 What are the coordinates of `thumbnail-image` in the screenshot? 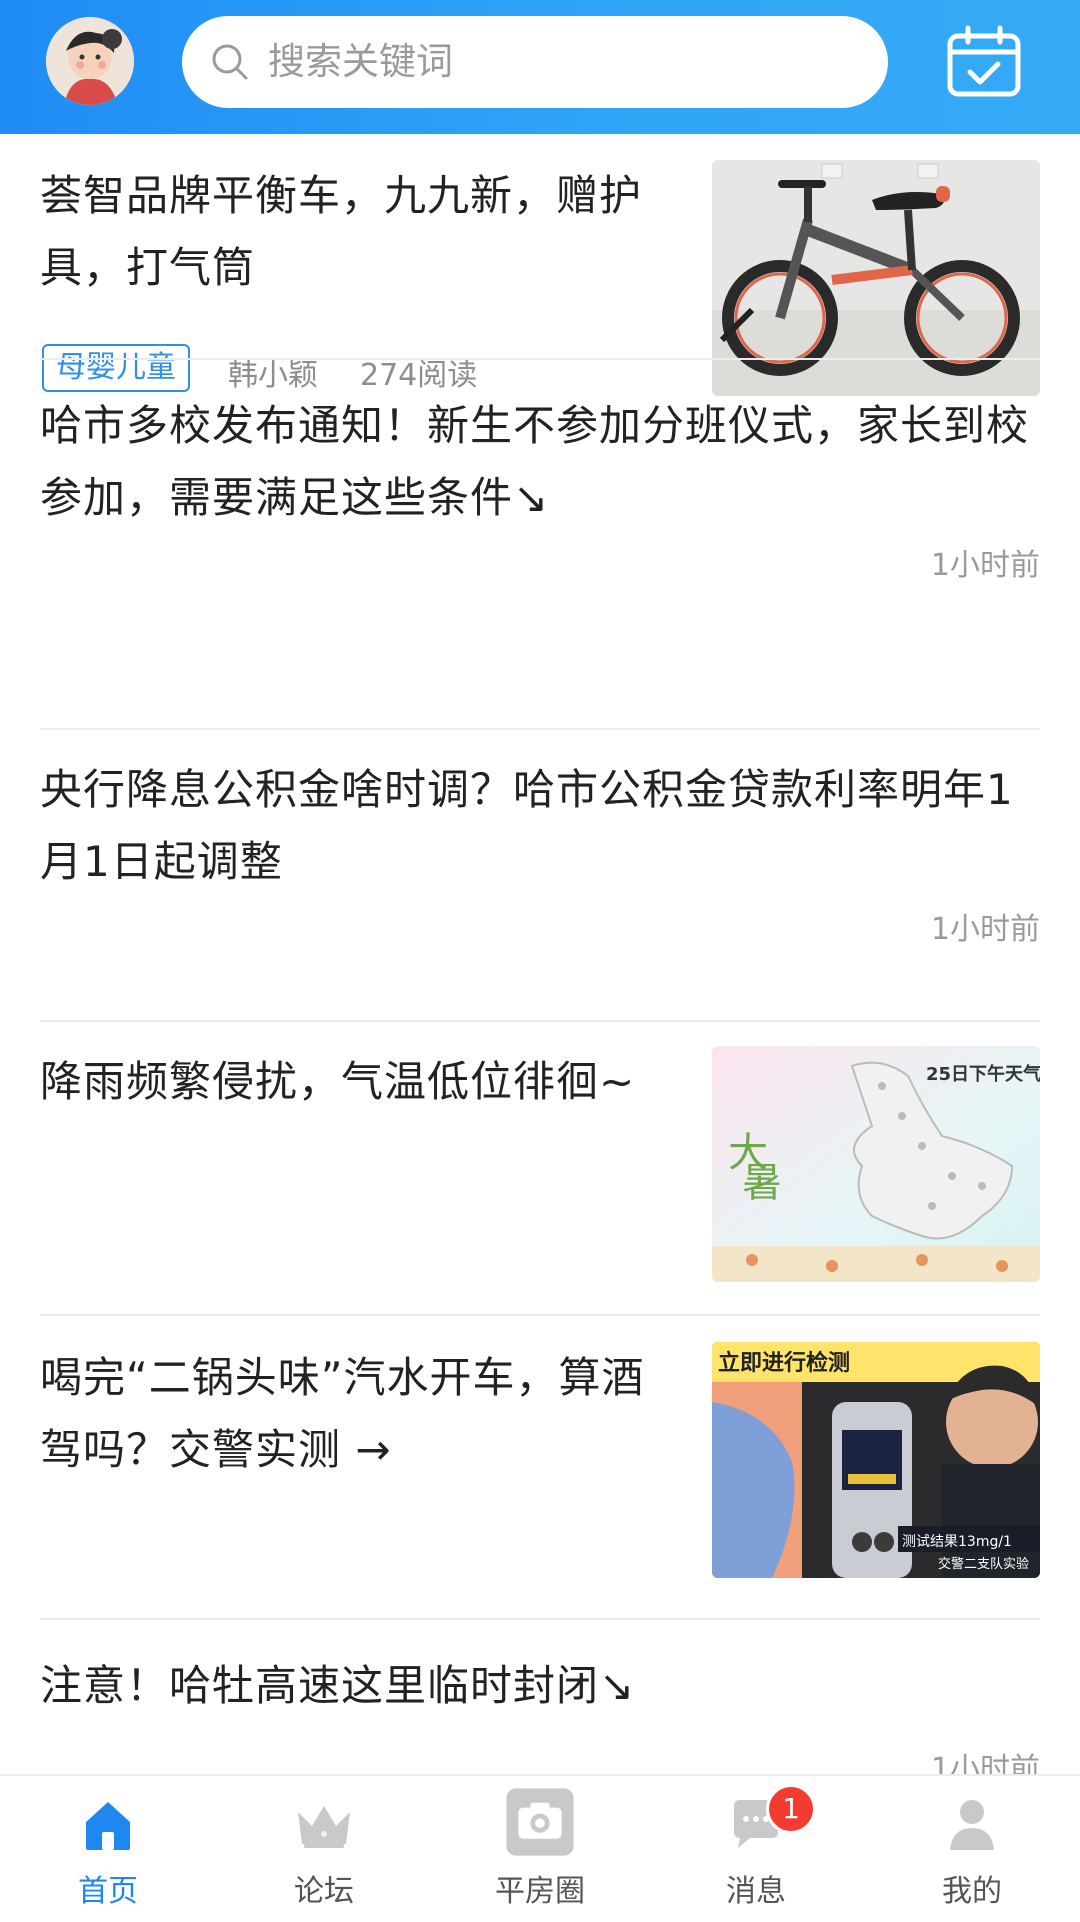 It's located at (876, 278).